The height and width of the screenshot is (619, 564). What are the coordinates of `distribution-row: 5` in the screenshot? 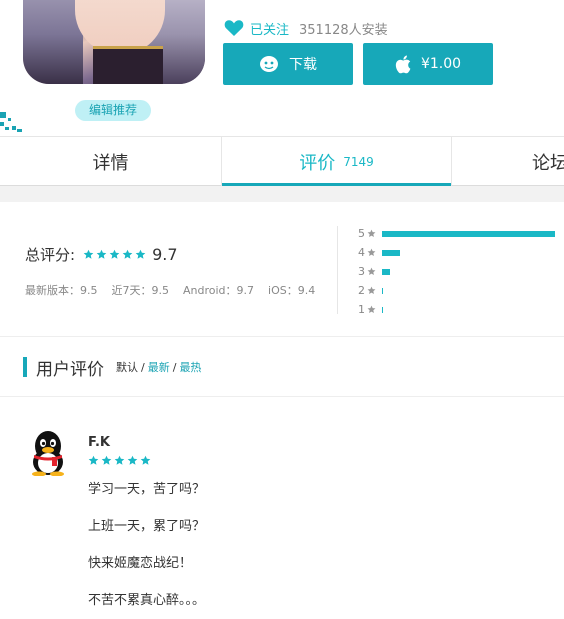 It's located at (461, 233).